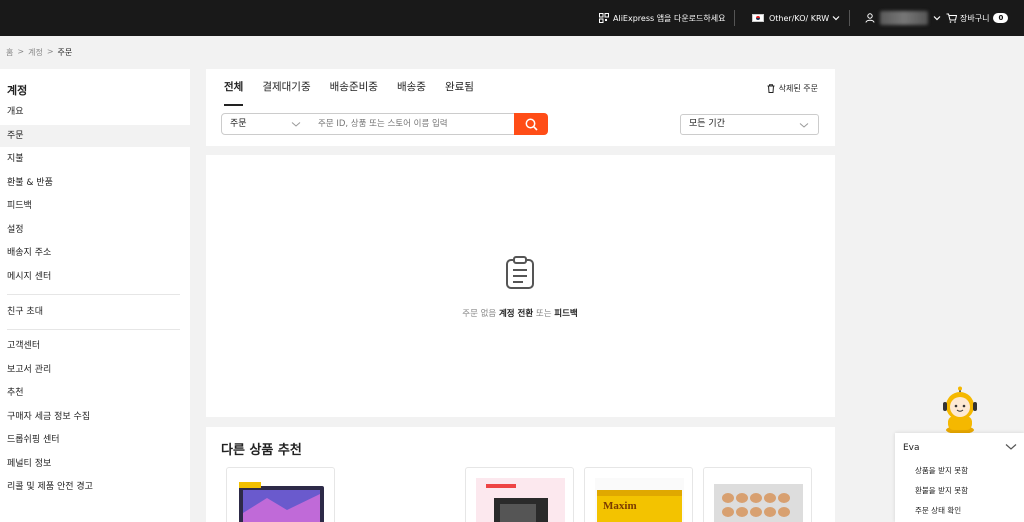 The height and width of the screenshot is (522, 1024). What do you see at coordinates (870, 18) in the screenshot?
I see `user-icon` at bounding box center [870, 18].